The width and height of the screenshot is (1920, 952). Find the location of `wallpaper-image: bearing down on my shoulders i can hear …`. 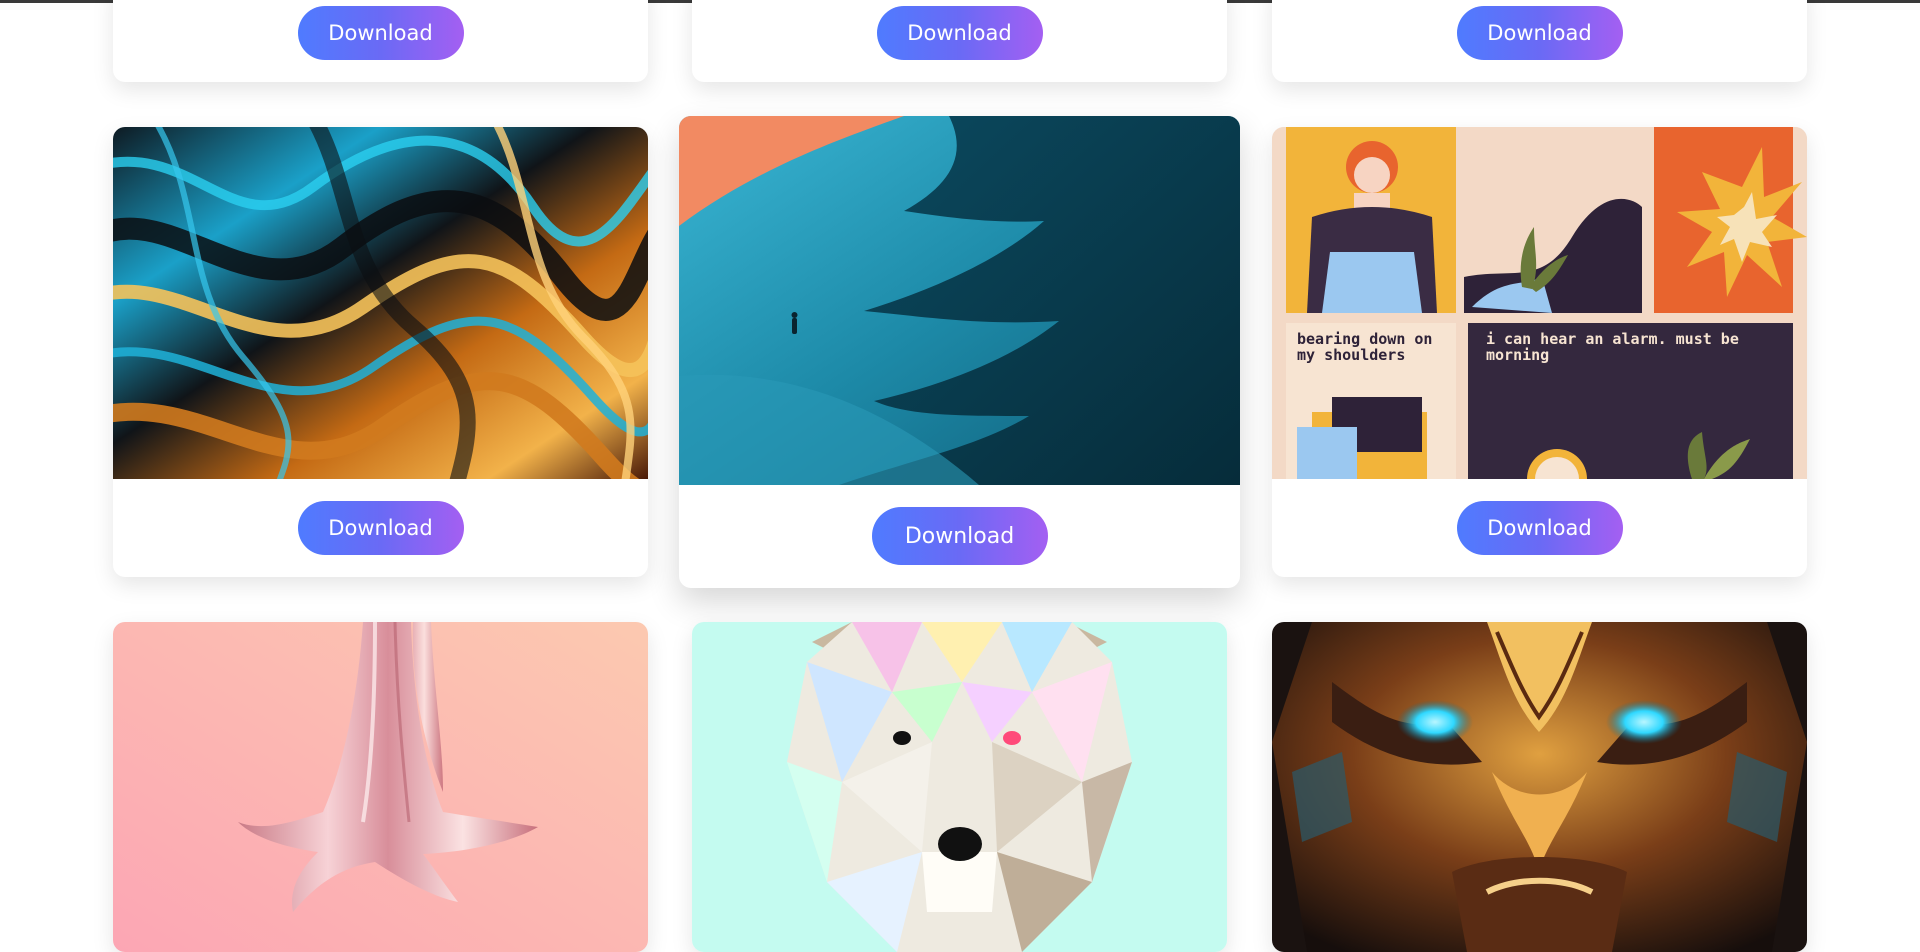

wallpaper-image: bearing down on my shoulders i can hear … is located at coordinates (1539, 303).